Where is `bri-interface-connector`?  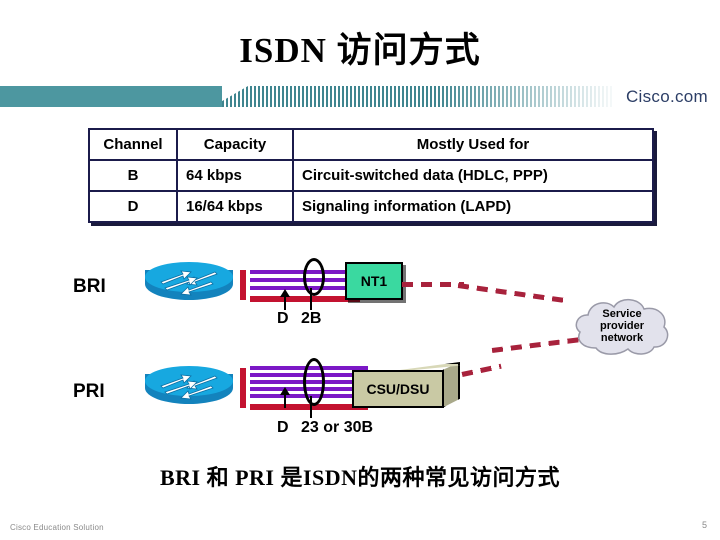
bri-interface-connector is located at coordinates (243, 285).